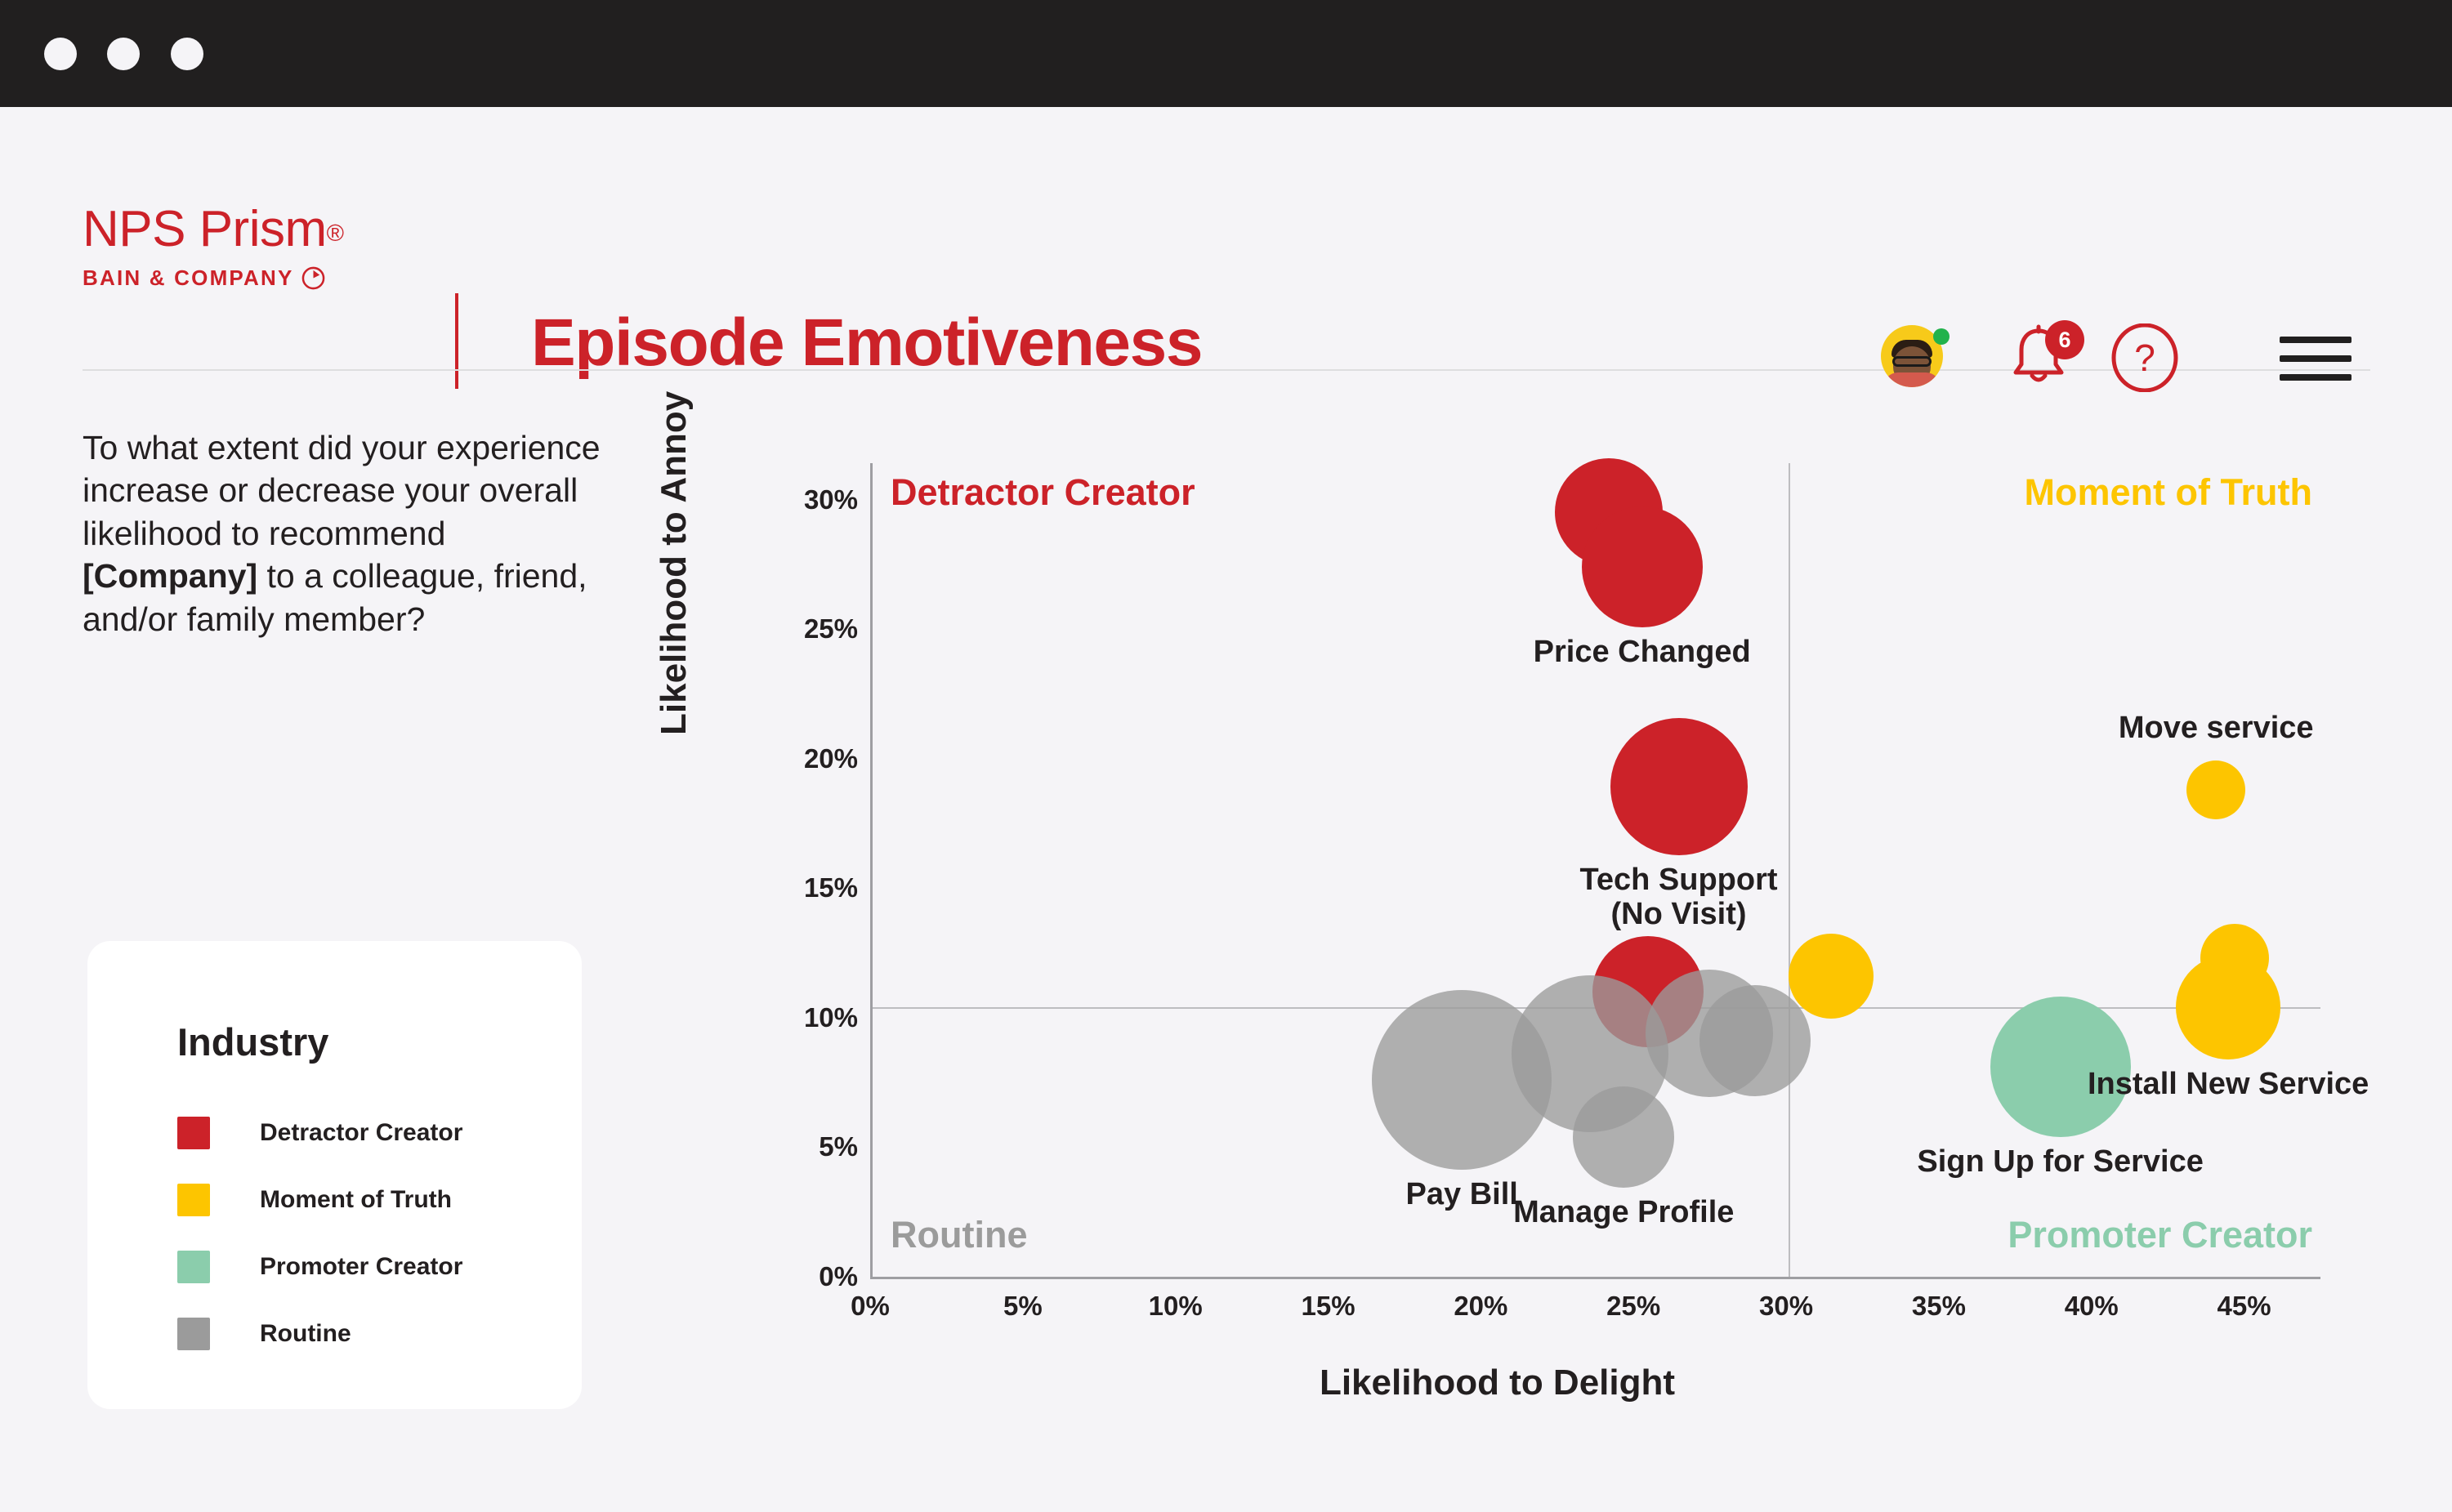 This screenshot has height=1512, width=2452. I want to click on x-axis-tick-label: 20%, so click(1481, 1306).